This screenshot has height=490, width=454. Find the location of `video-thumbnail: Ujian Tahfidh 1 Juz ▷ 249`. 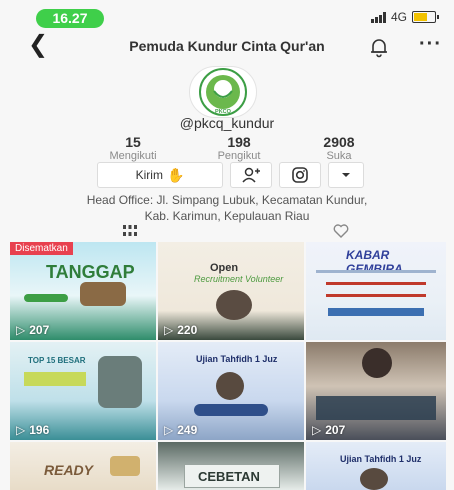

video-thumbnail: Ujian Tahfidh 1 Juz ▷ 249 is located at coordinates (231, 391).